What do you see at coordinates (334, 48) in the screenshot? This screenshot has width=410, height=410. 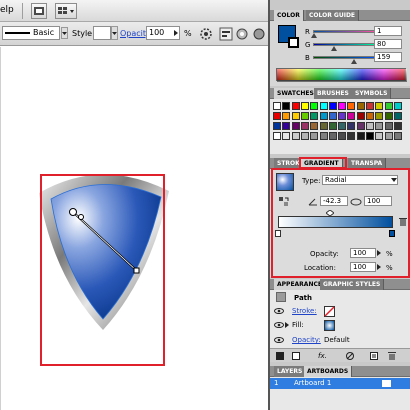 I see `channel-g-thumb` at bounding box center [334, 48].